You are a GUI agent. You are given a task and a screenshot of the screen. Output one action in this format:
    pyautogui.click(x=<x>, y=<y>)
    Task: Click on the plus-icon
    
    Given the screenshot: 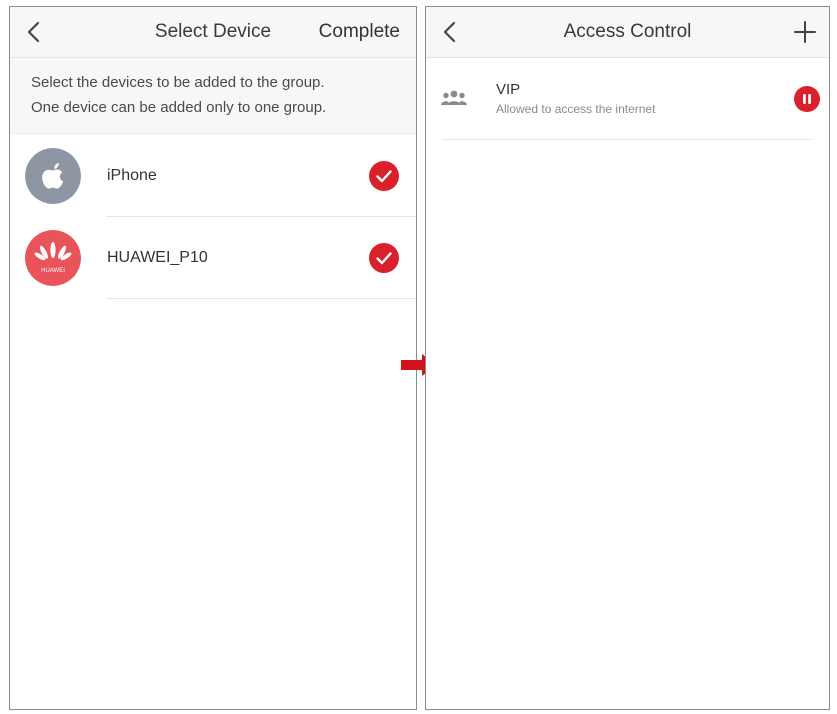 What is the action you would take?
    pyautogui.click(x=805, y=32)
    